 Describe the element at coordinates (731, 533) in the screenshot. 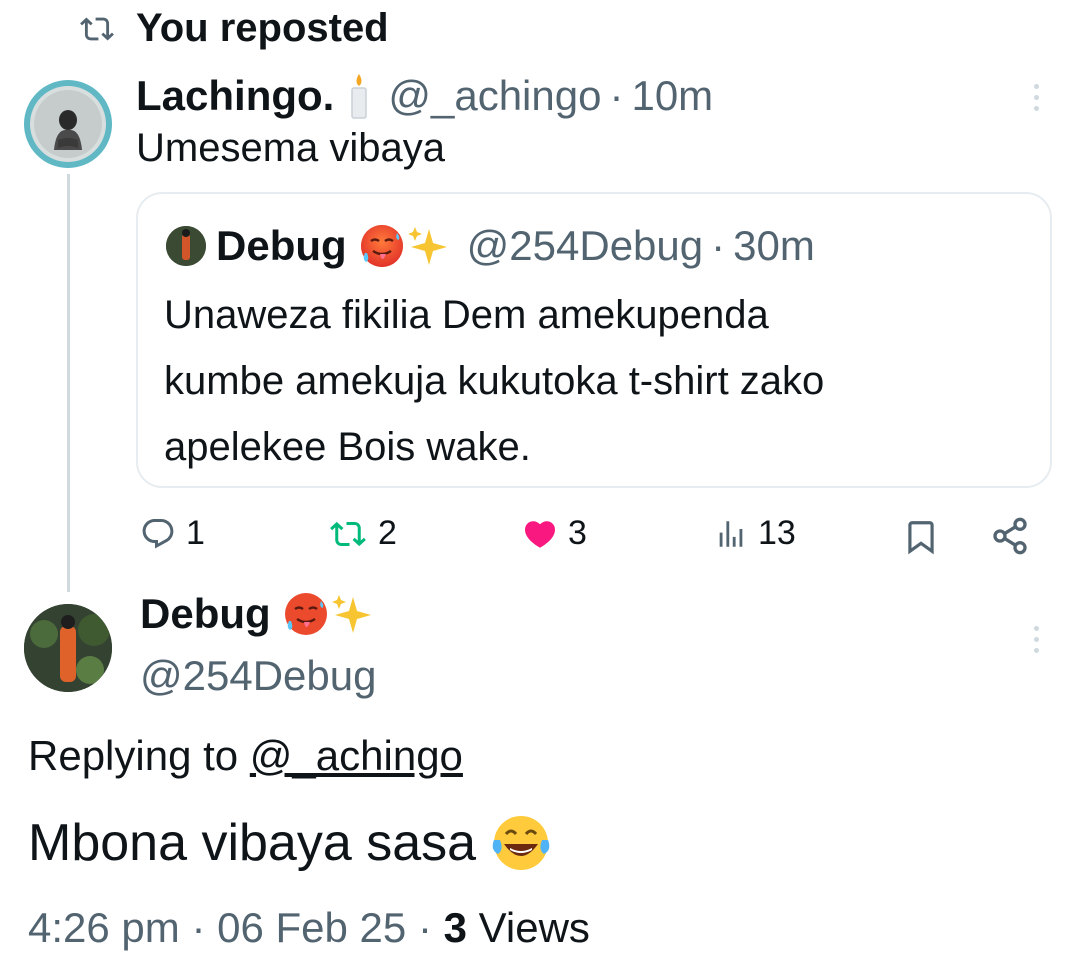

I see `analytics-icon` at that location.